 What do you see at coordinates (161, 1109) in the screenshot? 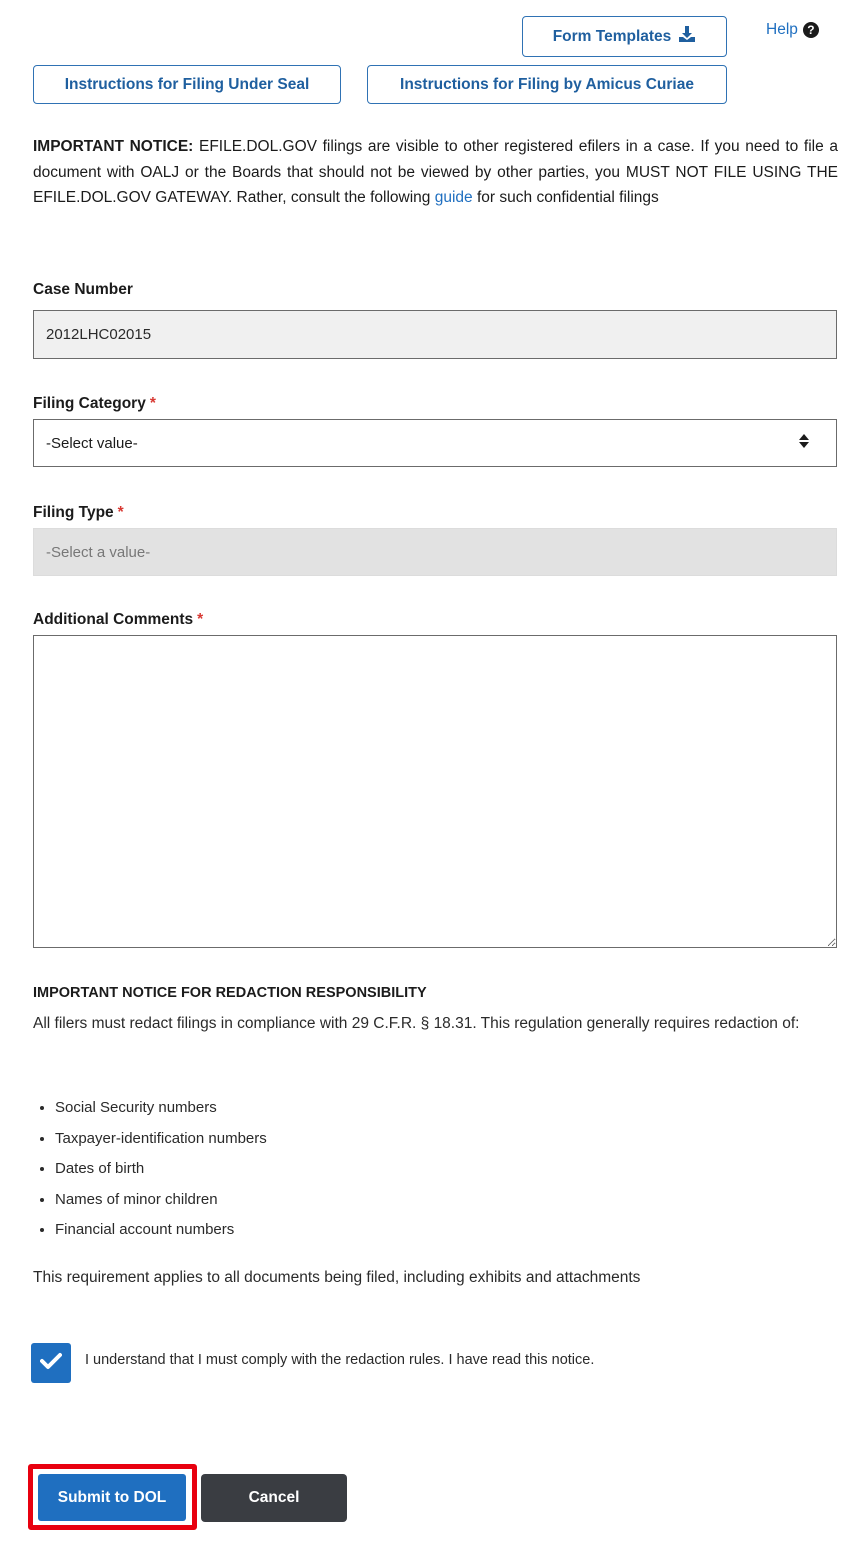
I see `list-item: Social Security numbers` at bounding box center [161, 1109].